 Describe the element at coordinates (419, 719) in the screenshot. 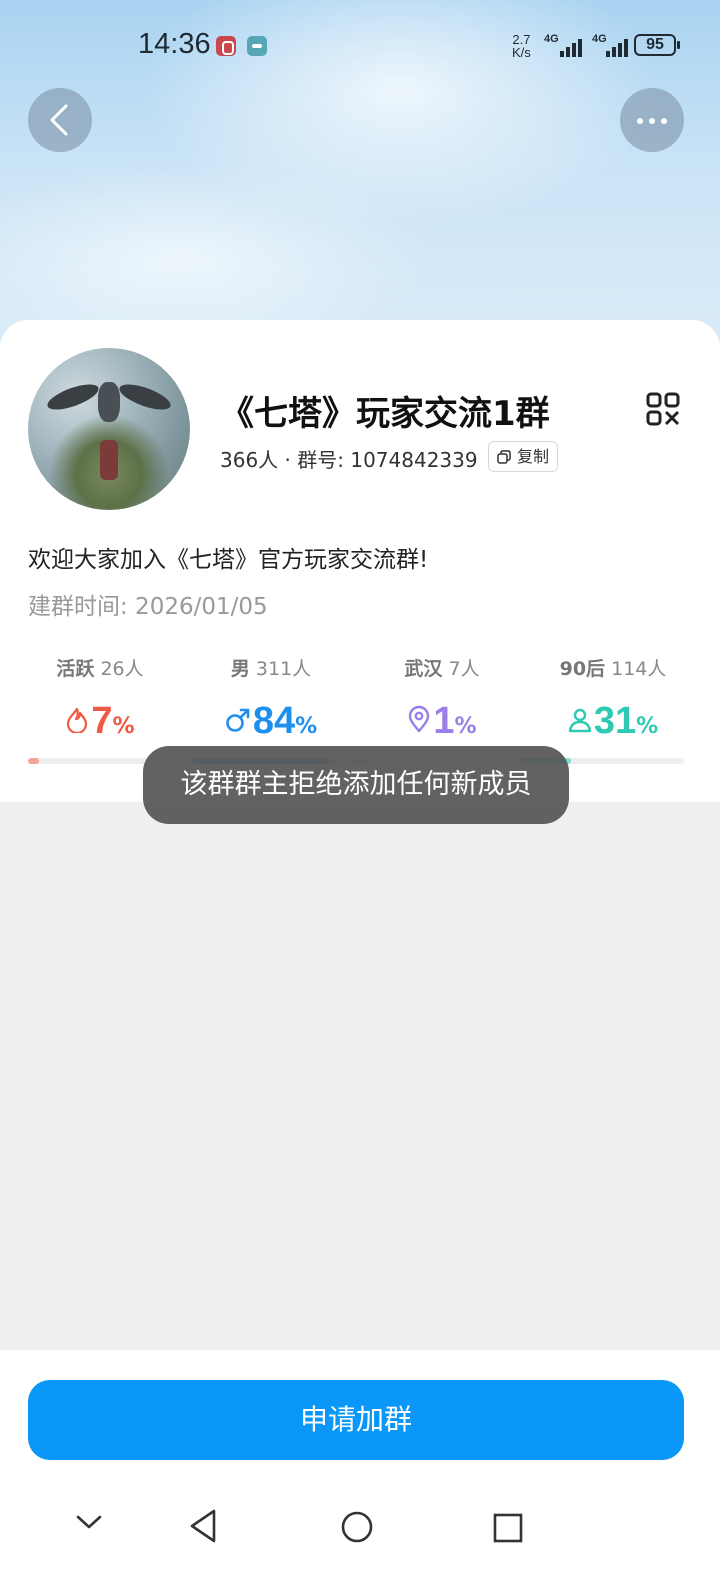

I see `location-pin-icon` at that location.